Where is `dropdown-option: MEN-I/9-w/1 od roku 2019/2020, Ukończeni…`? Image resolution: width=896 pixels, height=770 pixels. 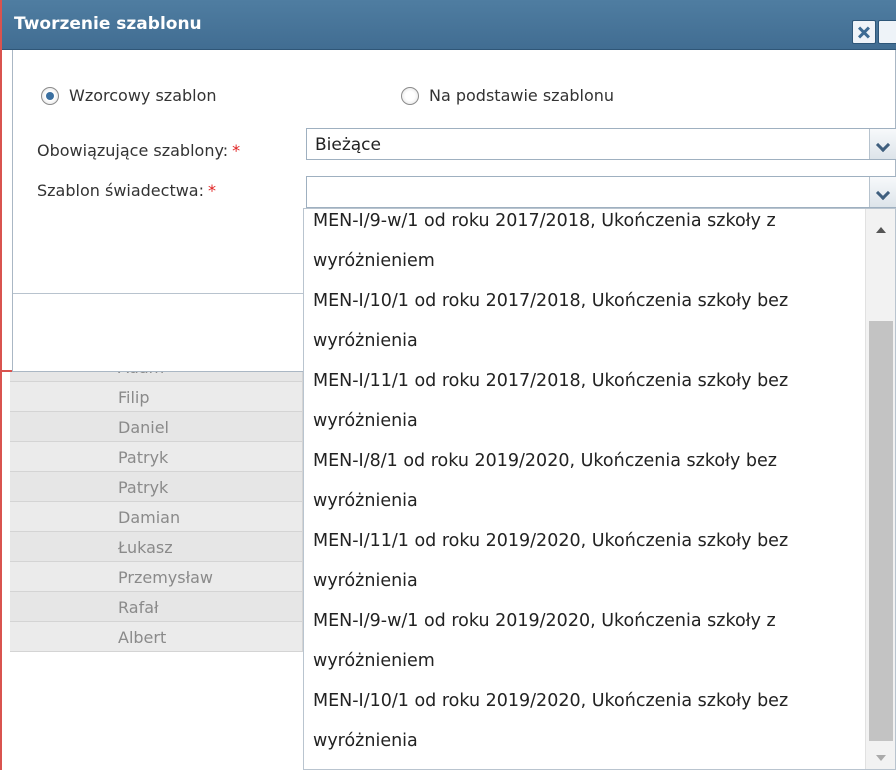 dropdown-option: MEN-I/9-w/1 od roku 2019/2020, Ukończeni… is located at coordinates (588, 621).